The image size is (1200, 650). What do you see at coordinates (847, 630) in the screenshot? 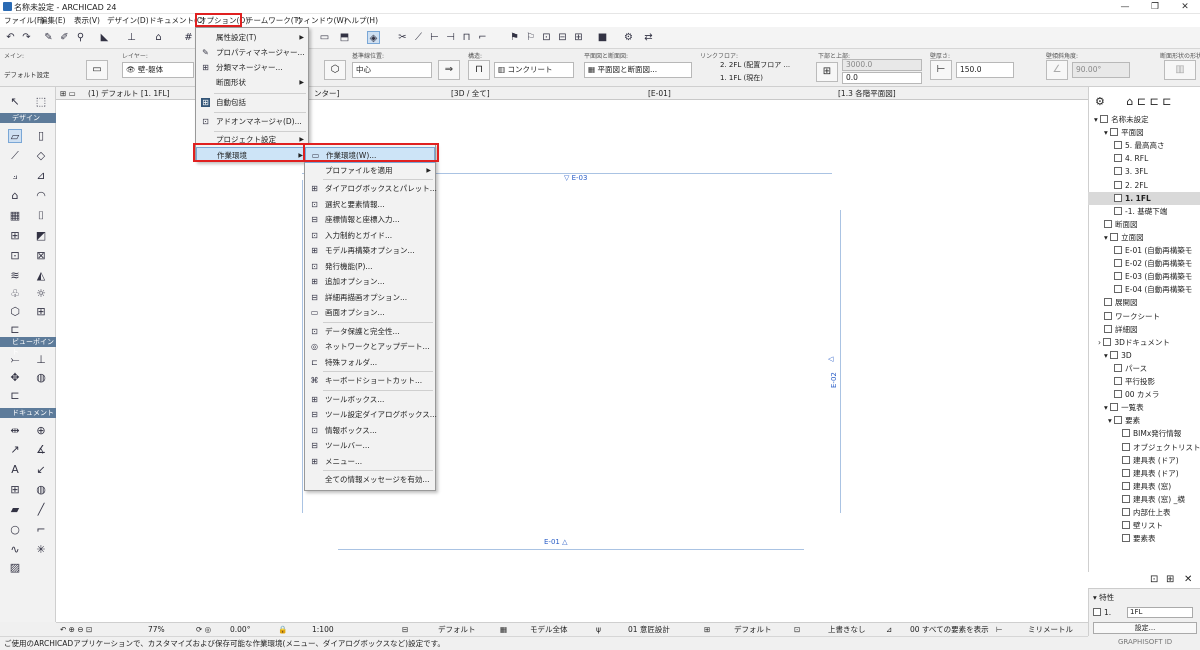
I see `override-value: 上書きなし` at bounding box center [847, 630].